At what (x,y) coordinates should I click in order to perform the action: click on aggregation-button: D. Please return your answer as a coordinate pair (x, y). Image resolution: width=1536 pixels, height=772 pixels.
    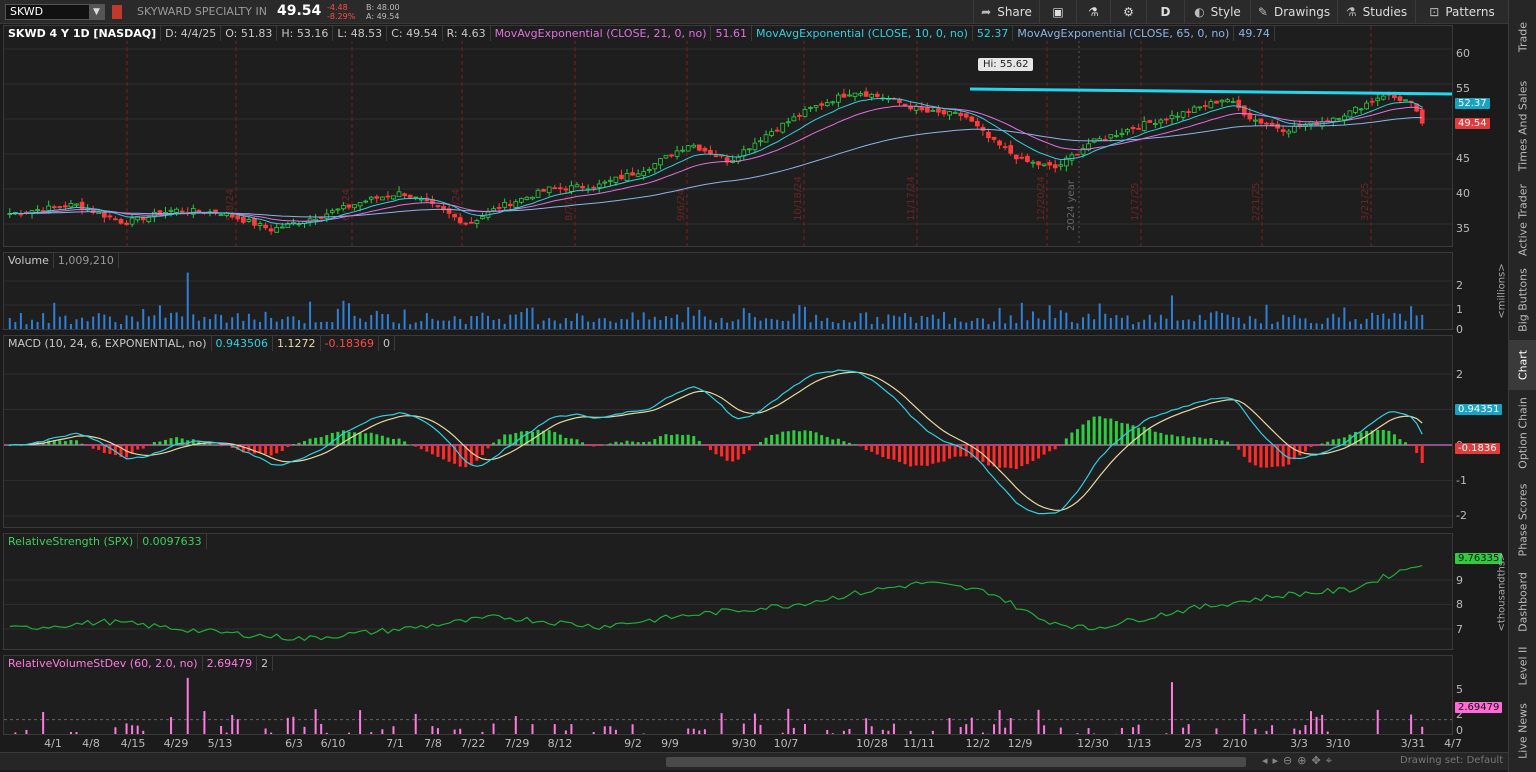
    Looking at the image, I should click on (1165, 12).